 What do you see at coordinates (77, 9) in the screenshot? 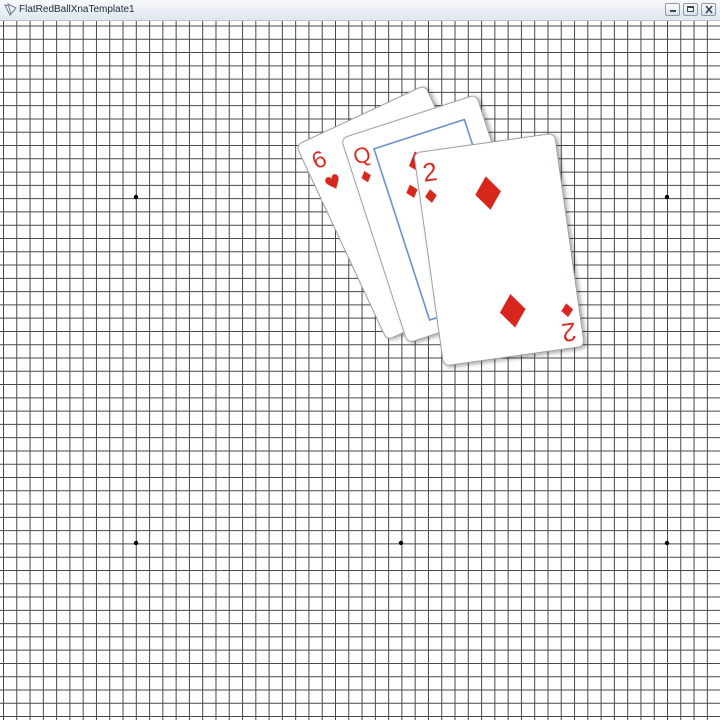
I see `window-title: FlatRedBallXnaTemplate1` at bounding box center [77, 9].